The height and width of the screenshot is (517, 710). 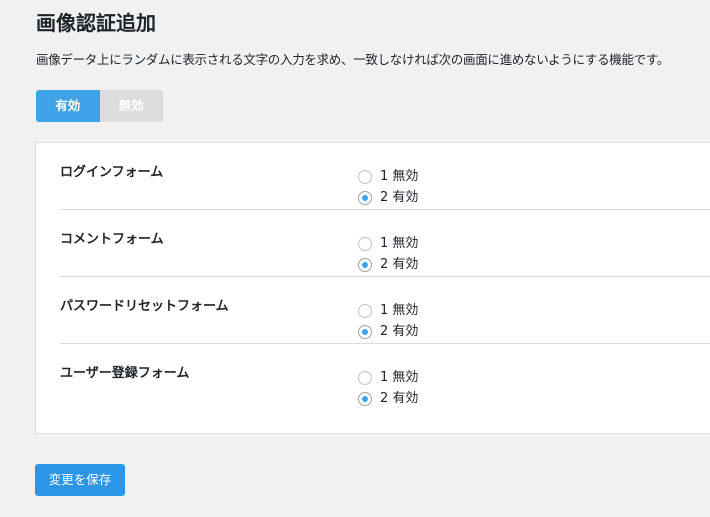 What do you see at coordinates (68, 106) in the screenshot?
I see `toggle-enabled-button: 有効` at bounding box center [68, 106].